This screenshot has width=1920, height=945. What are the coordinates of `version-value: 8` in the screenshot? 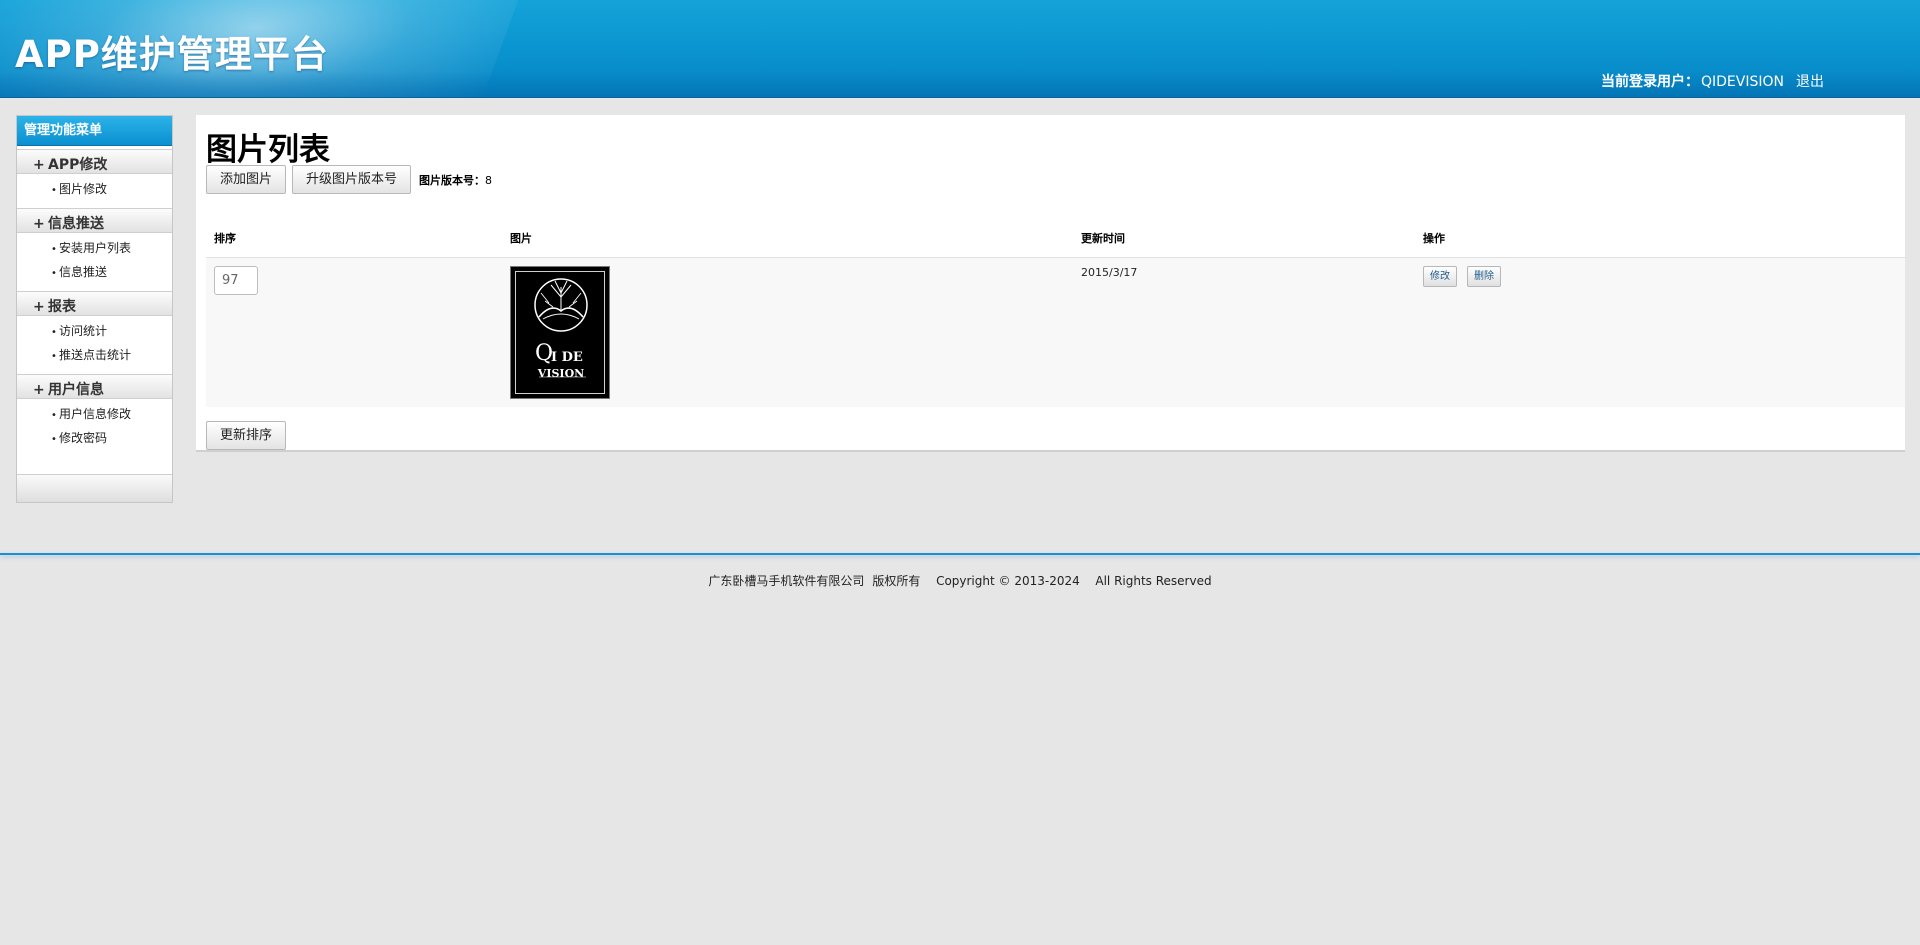 It's located at (488, 180).